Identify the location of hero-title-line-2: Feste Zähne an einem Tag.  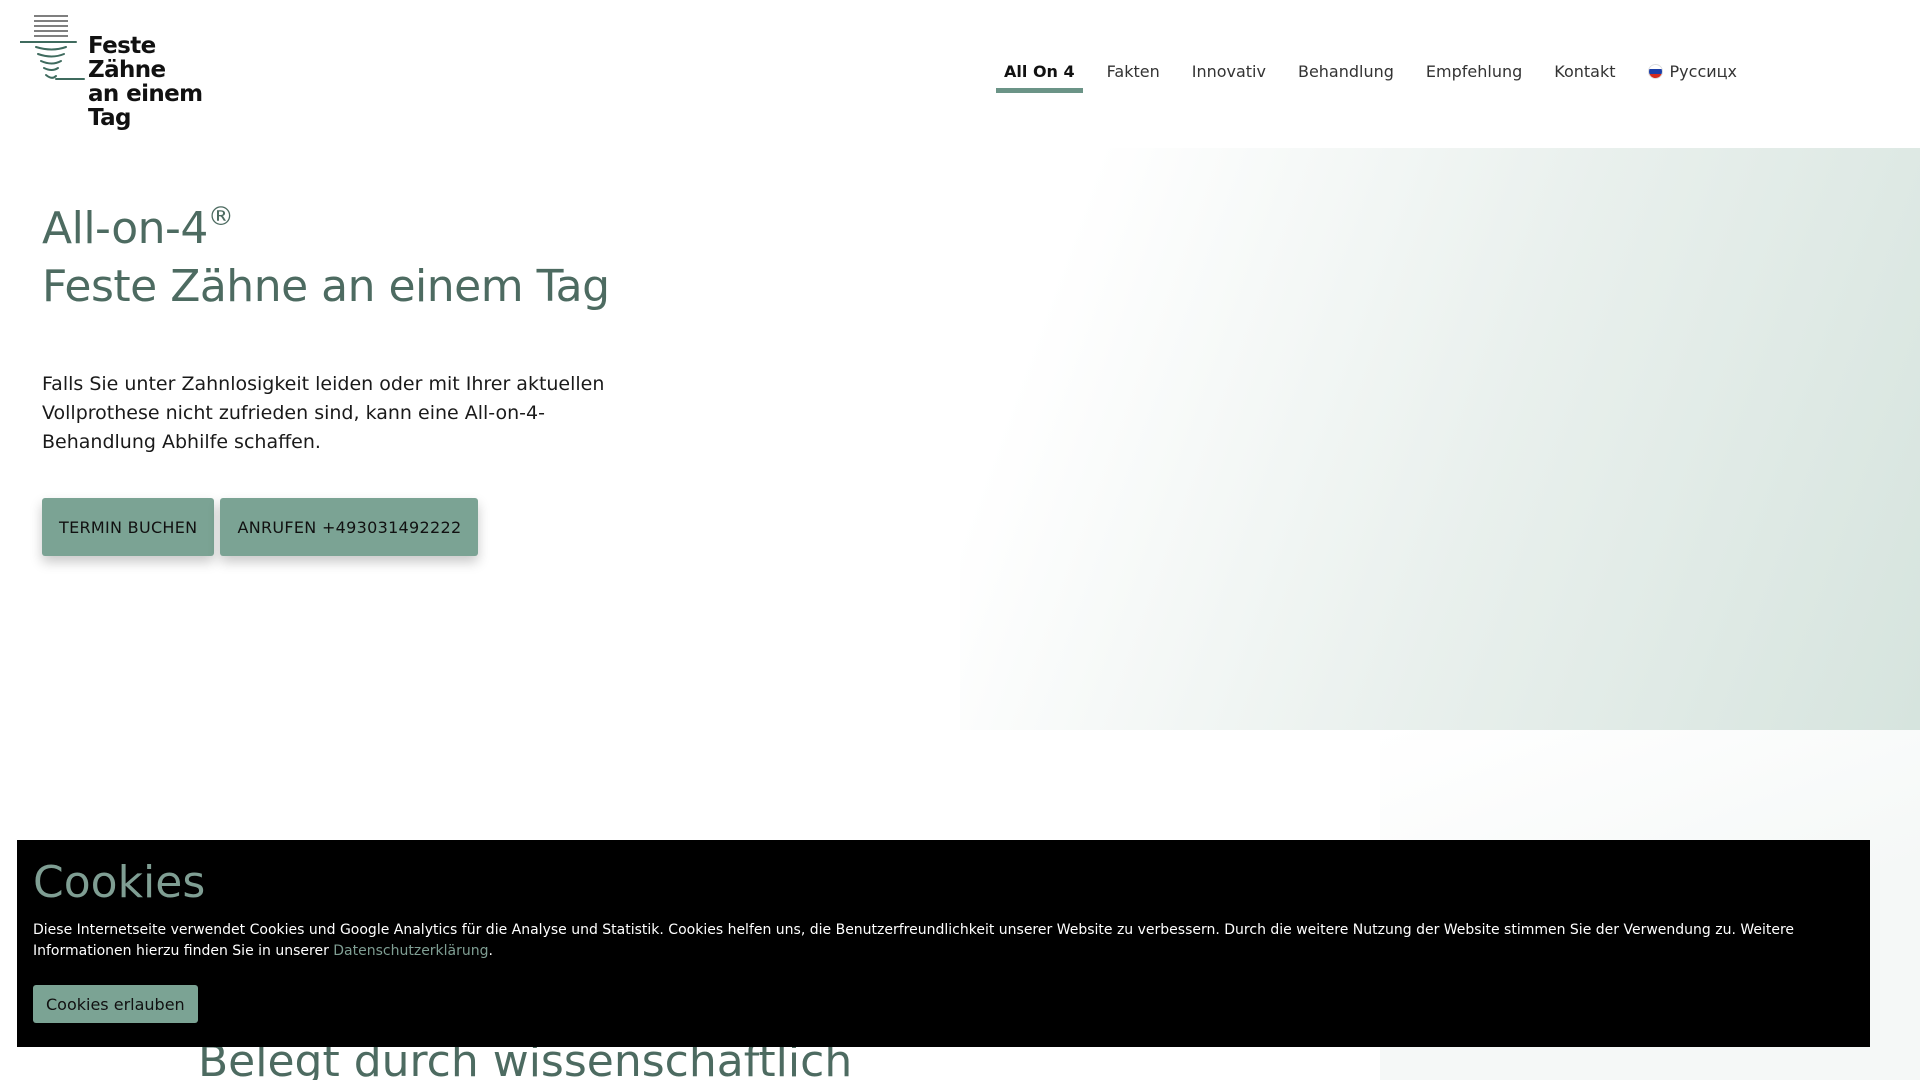
(326, 286).